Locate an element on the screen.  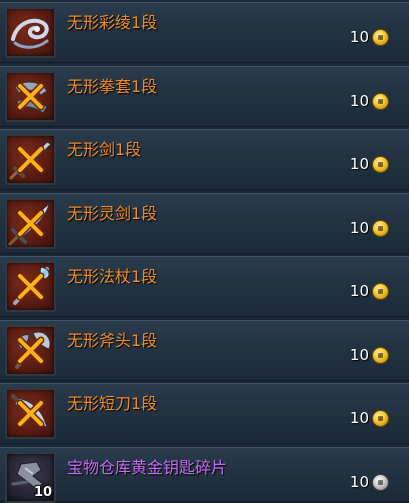
silver-coin-icon is located at coordinates (380, 482).